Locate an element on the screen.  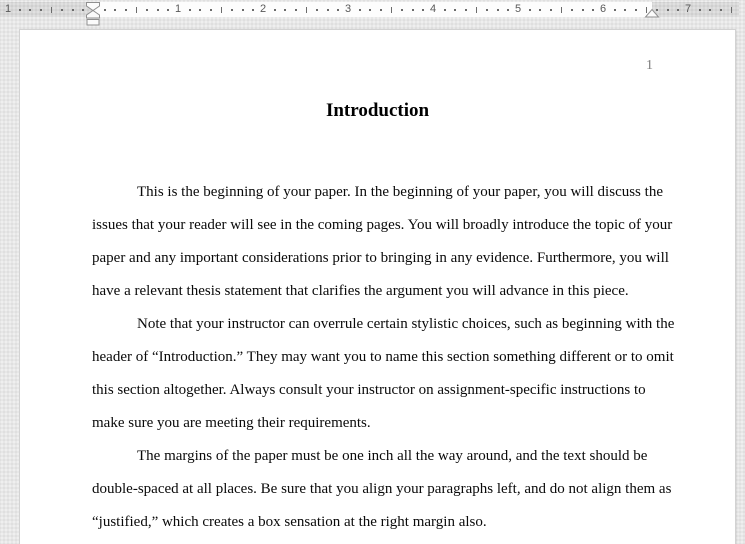
document-heading: Introduction is located at coordinates (377, 111).